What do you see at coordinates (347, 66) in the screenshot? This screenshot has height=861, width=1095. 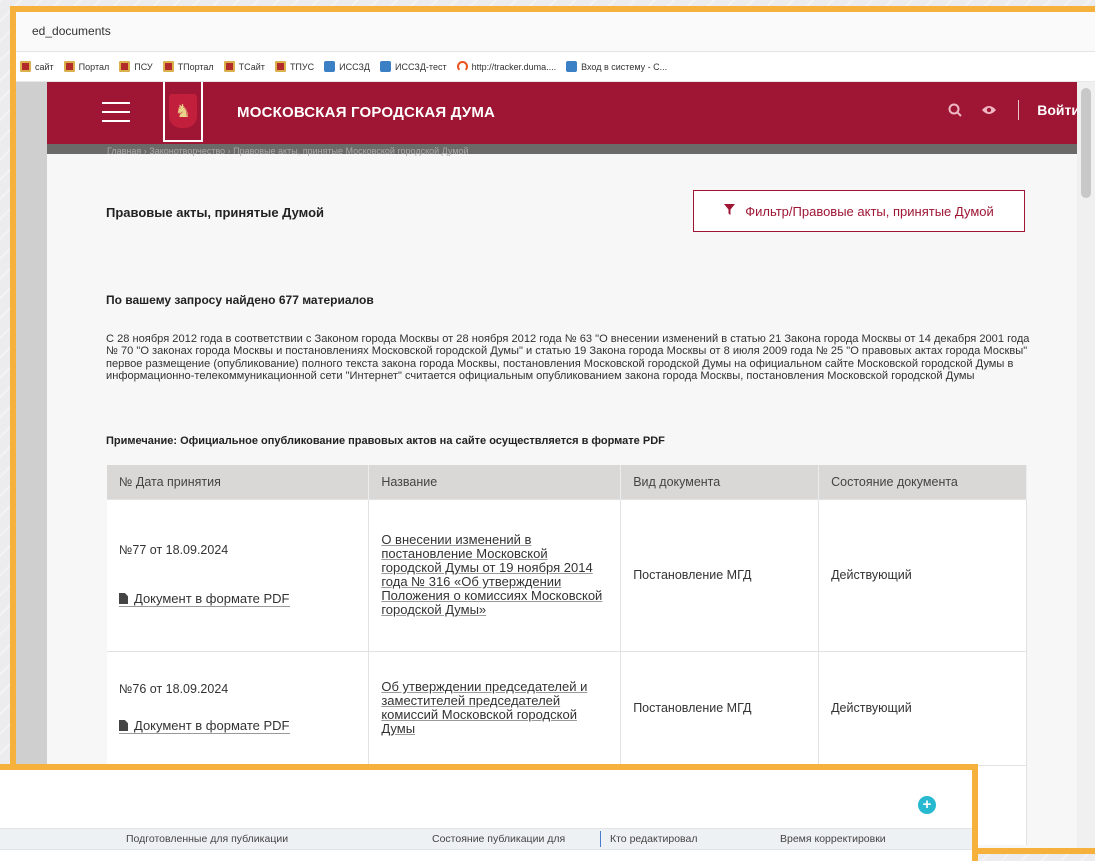 I see `bookmark-isszd: ИССЗД` at bounding box center [347, 66].